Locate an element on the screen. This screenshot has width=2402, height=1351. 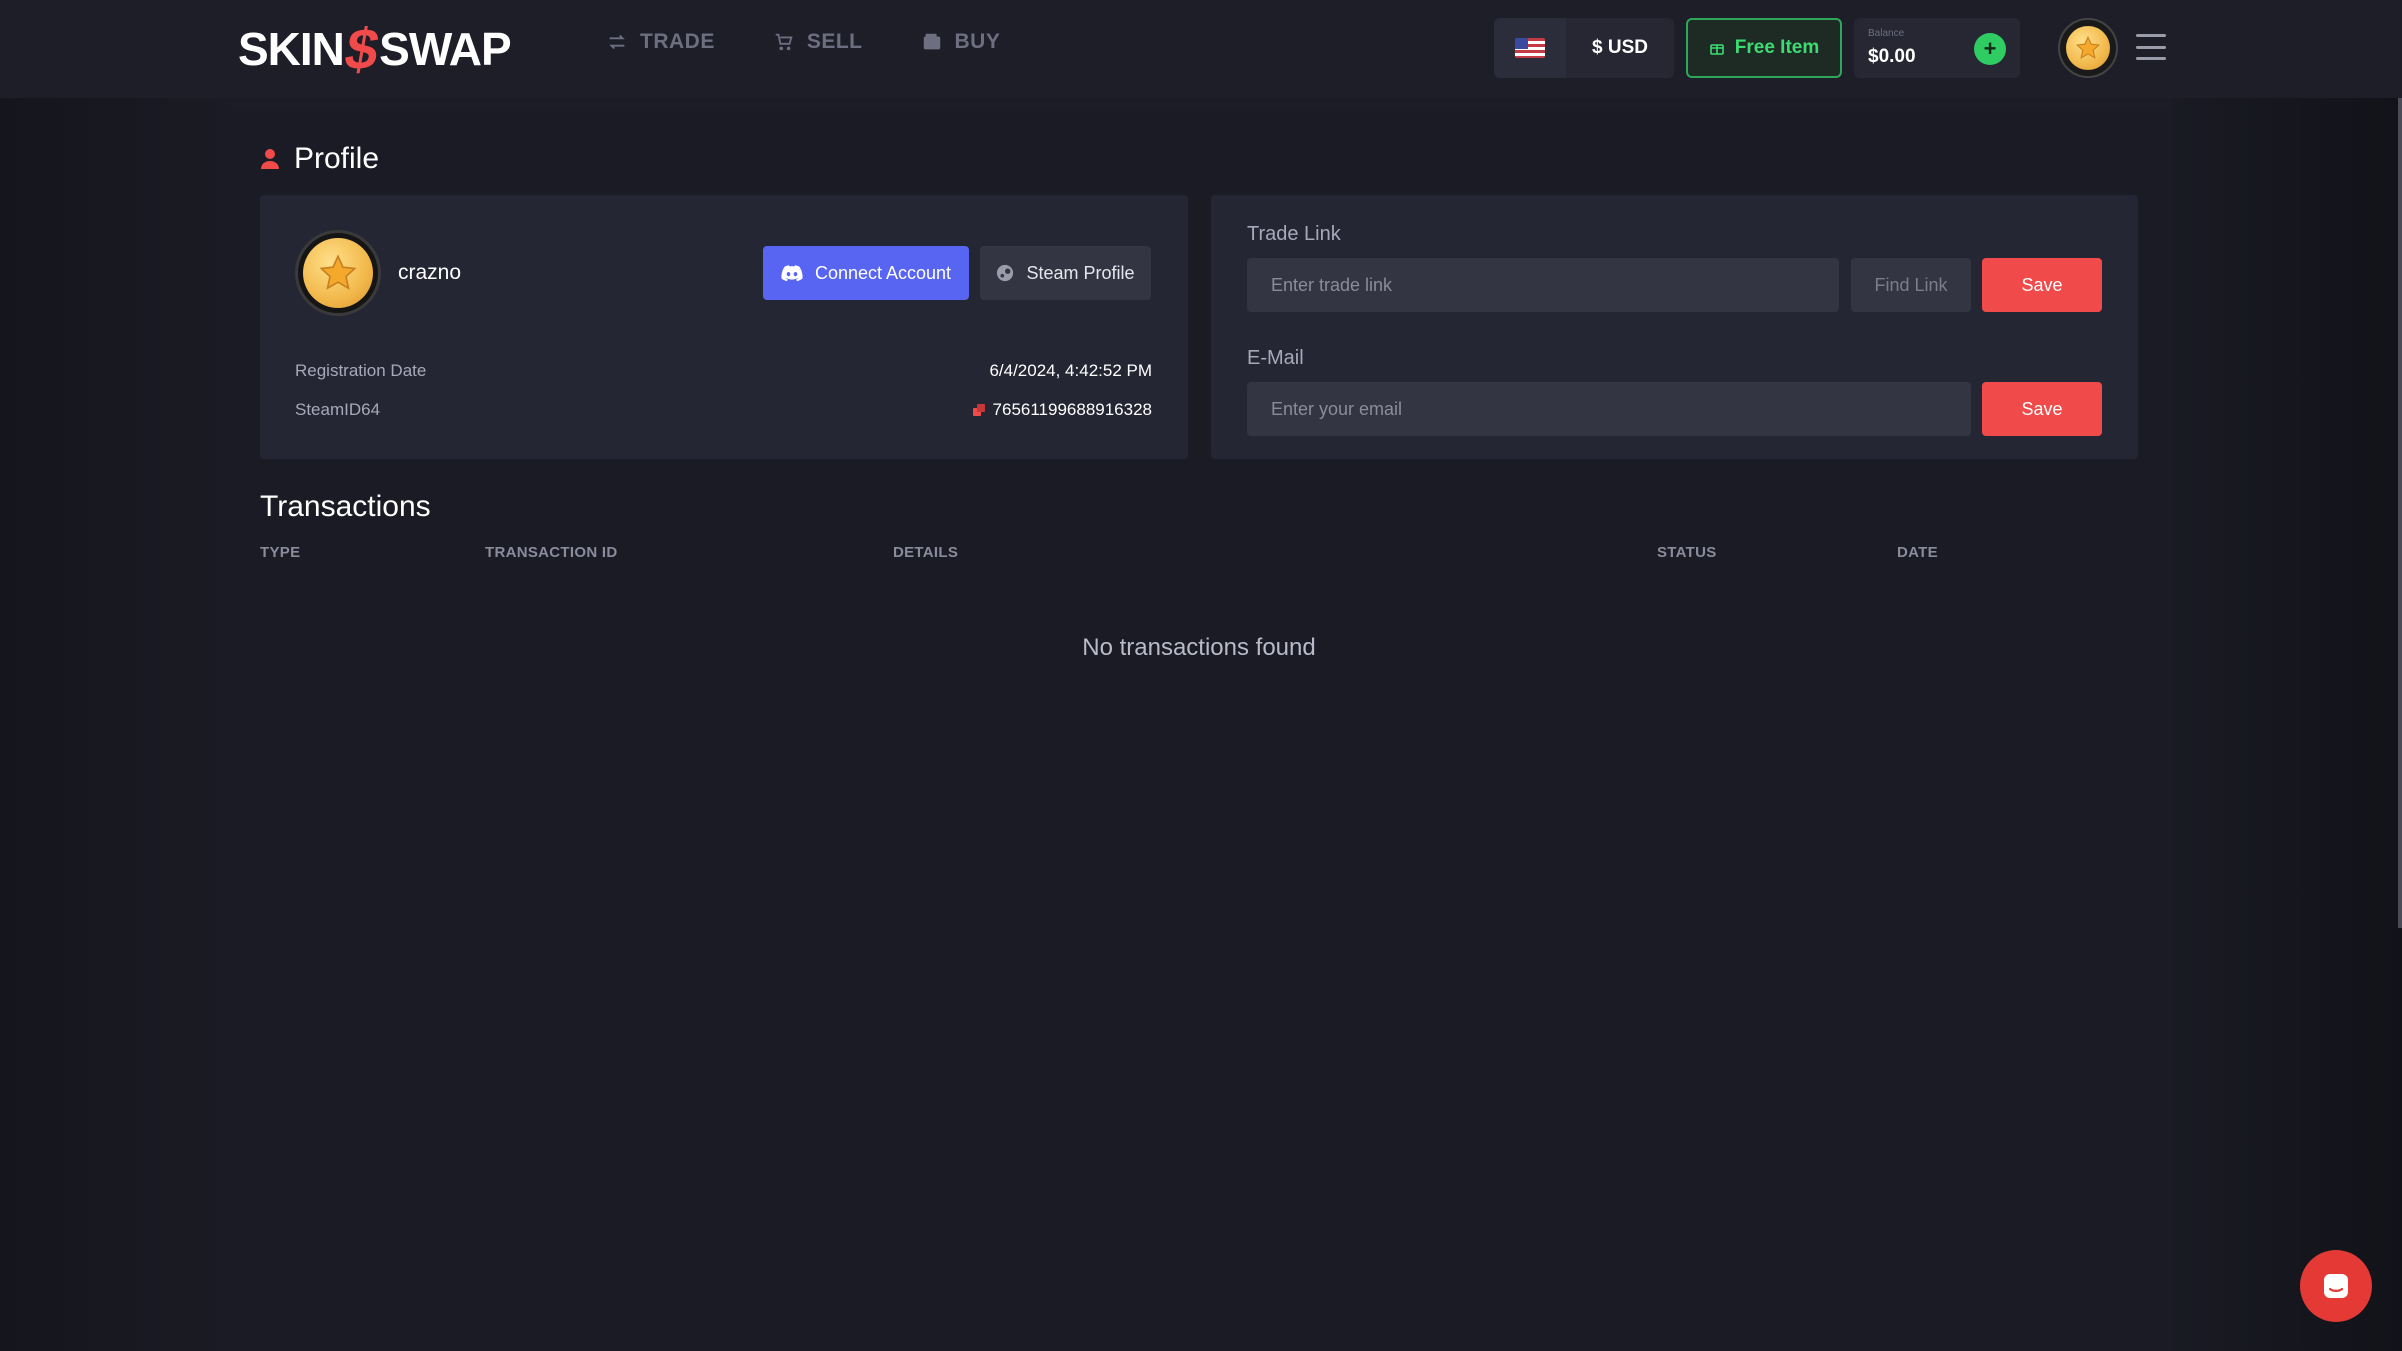
column-header-transaction-id: TRANSACTION ID is located at coordinates (551, 552).